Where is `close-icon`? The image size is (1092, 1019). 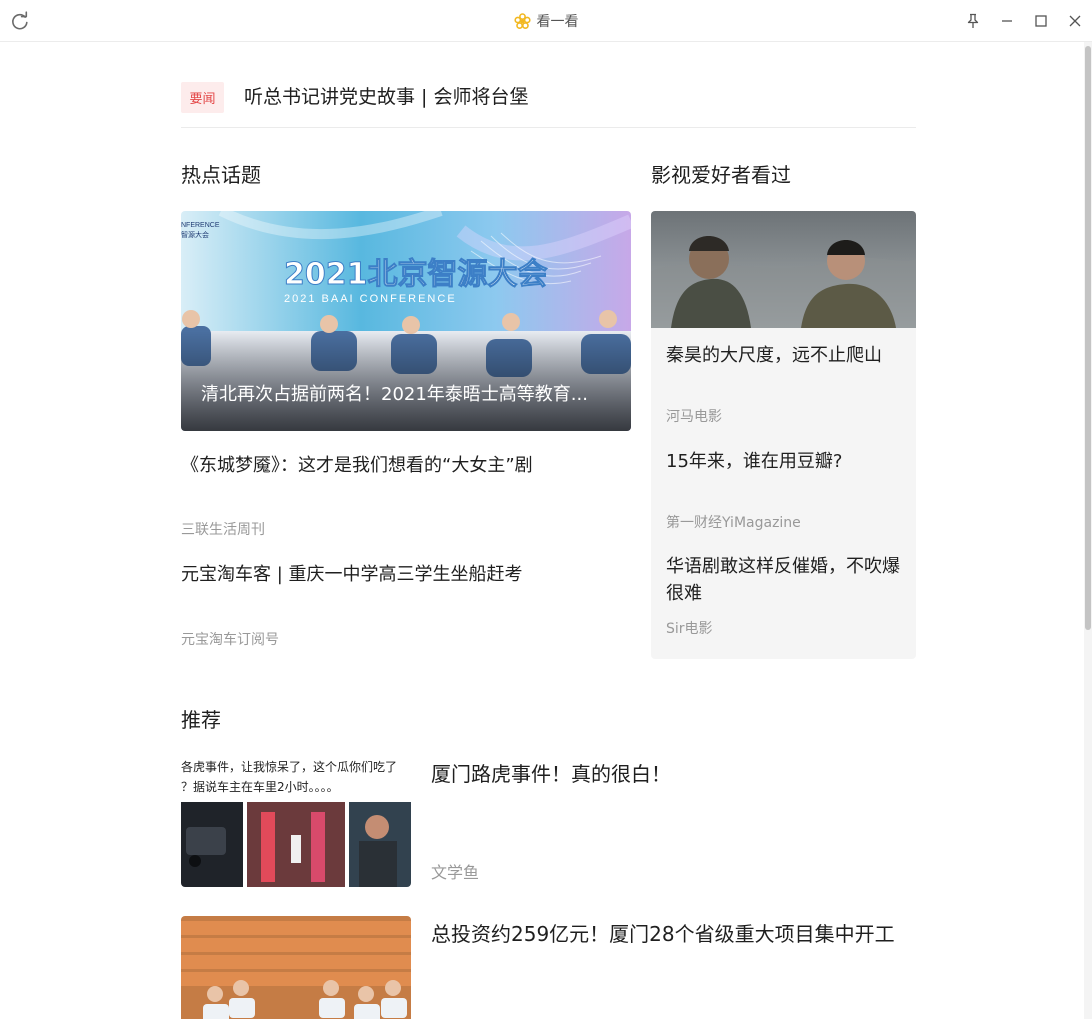
close-icon is located at coordinates (1075, 21).